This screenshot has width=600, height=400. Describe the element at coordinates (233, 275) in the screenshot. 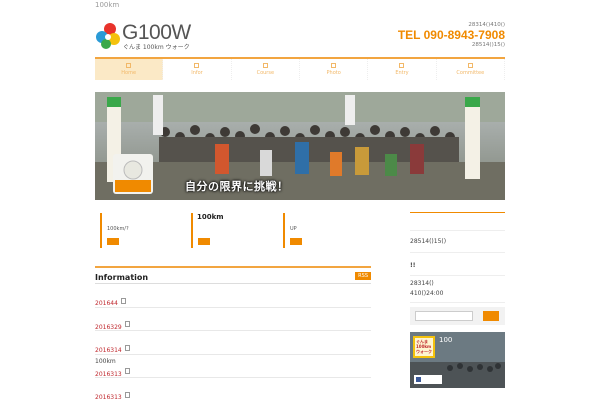

I see `information-header: Information RSS` at that location.